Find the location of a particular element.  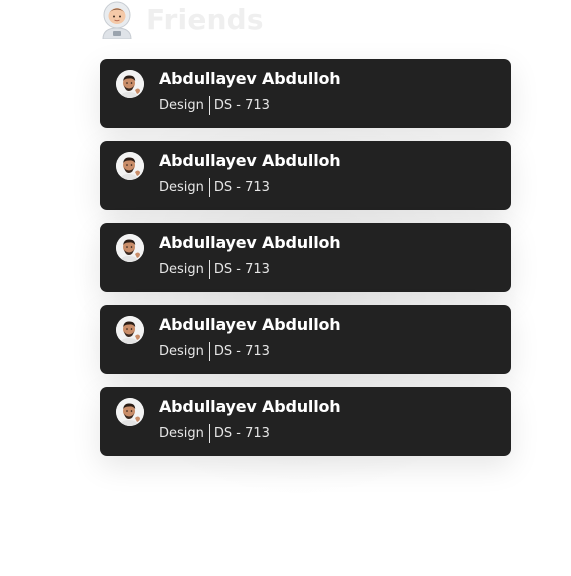

astronaut-emoji-icon is located at coordinates (117, 20).